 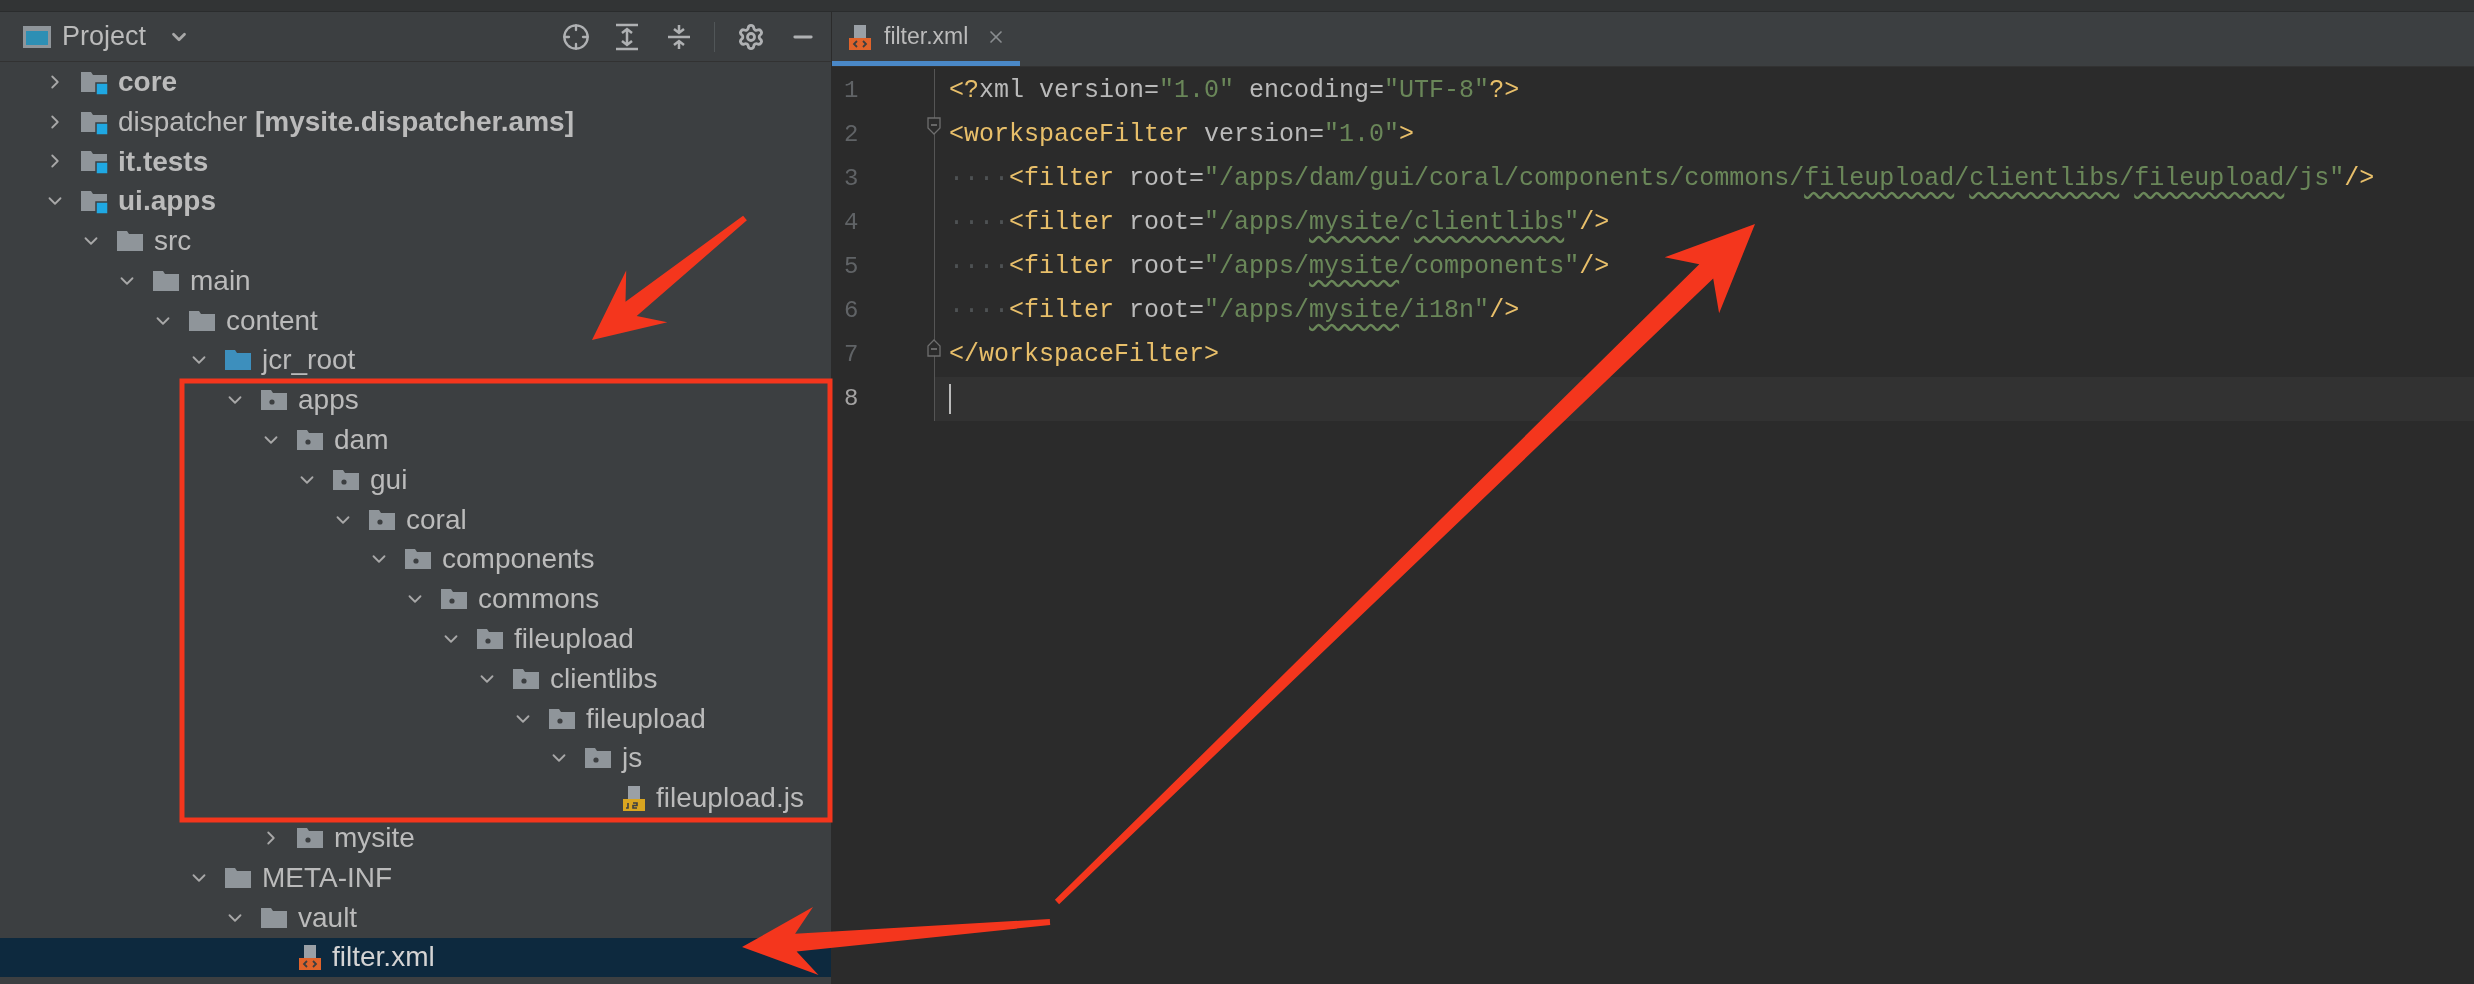 What do you see at coordinates (415, 917) in the screenshot?
I see `tree-item: vault` at bounding box center [415, 917].